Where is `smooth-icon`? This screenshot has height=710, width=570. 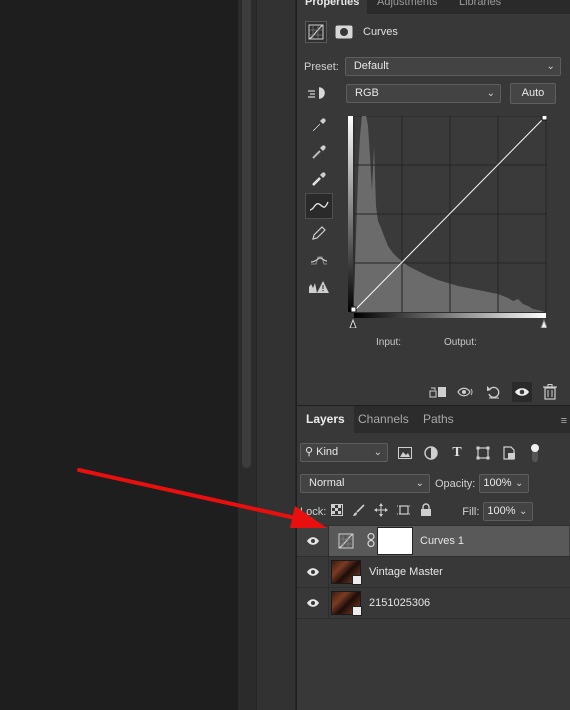
smooth-icon is located at coordinates (319, 260).